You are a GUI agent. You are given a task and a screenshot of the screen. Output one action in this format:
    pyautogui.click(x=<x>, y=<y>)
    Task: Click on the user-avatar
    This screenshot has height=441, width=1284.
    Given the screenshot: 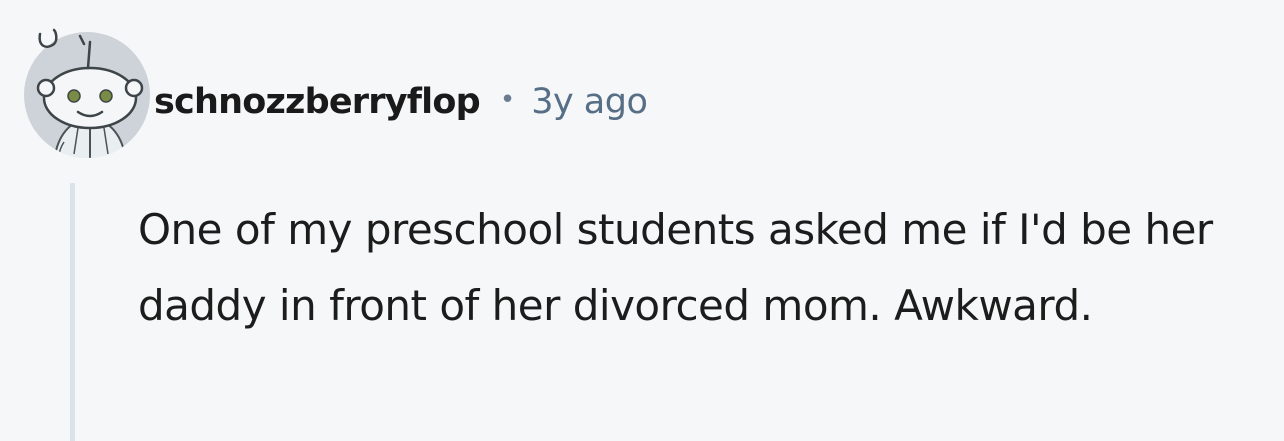 What is the action you would take?
    pyautogui.click(x=89, y=94)
    